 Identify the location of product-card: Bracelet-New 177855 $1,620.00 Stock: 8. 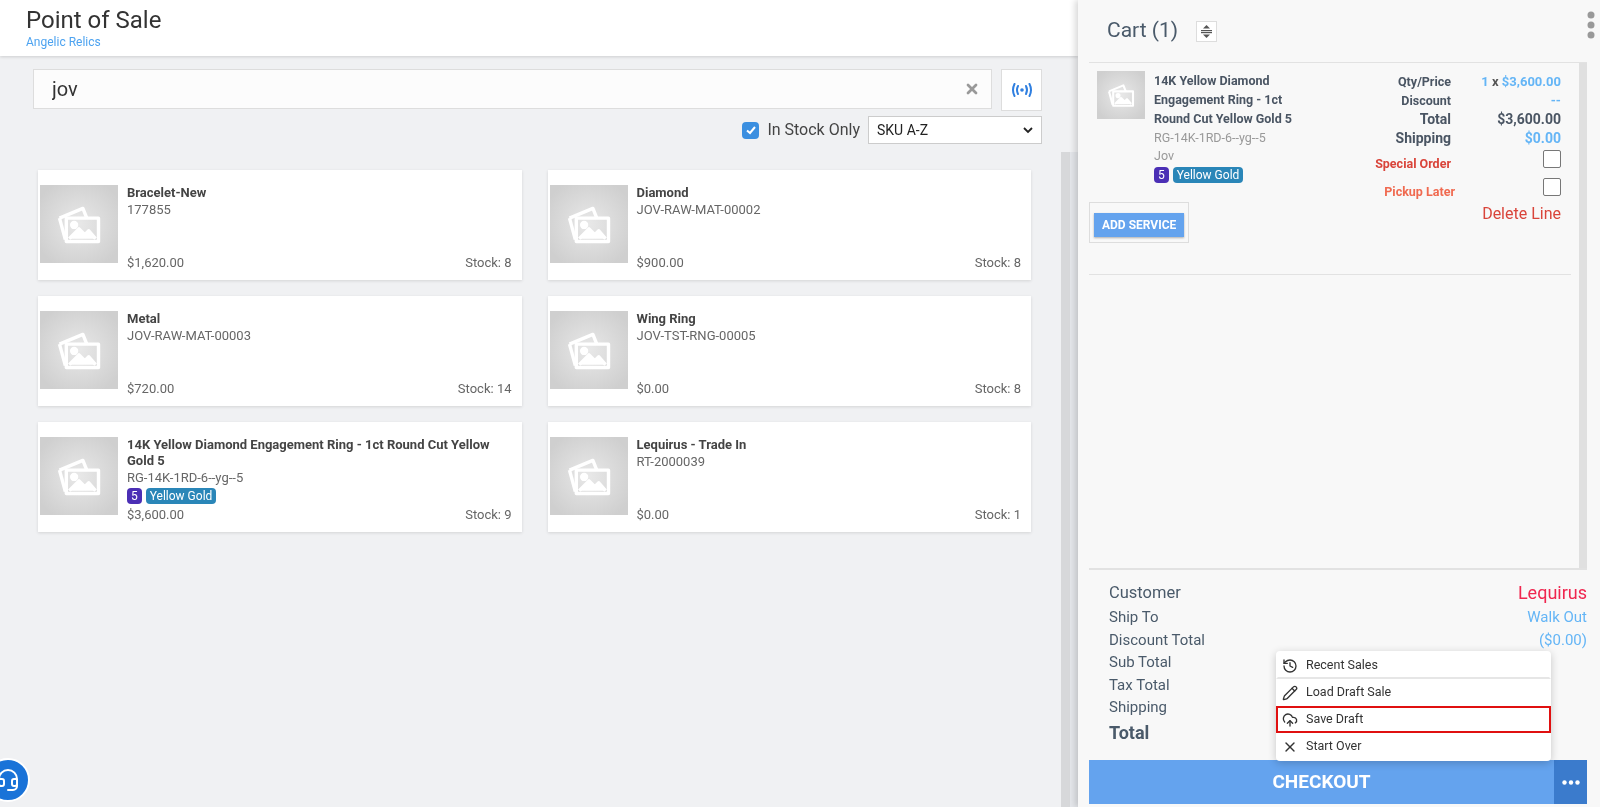
(280, 225).